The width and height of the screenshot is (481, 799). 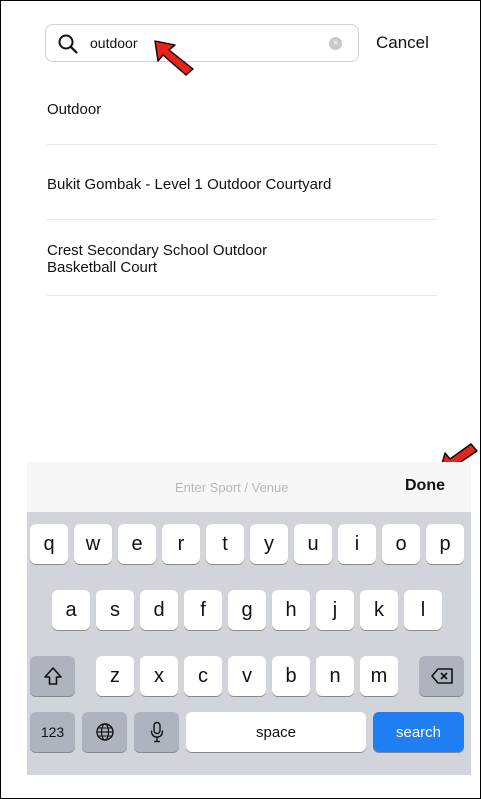 I want to click on key-u: u, so click(x=313, y=544).